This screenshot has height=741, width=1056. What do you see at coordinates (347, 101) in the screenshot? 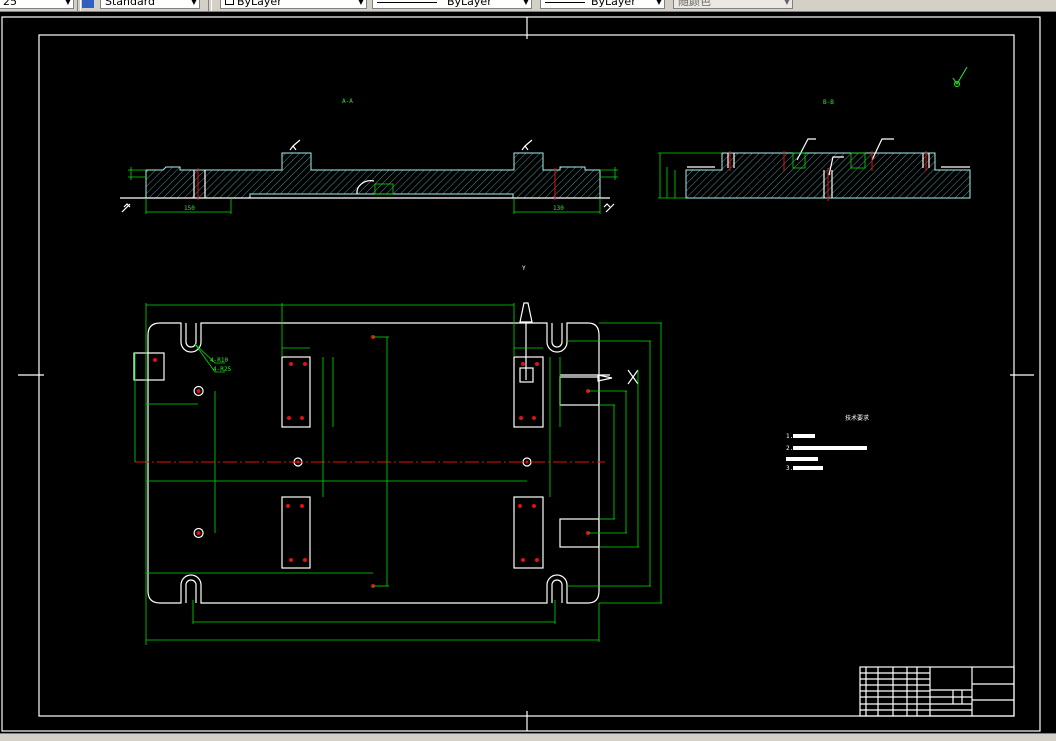
I see `section-a-label: A-A` at bounding box center [347, 101].